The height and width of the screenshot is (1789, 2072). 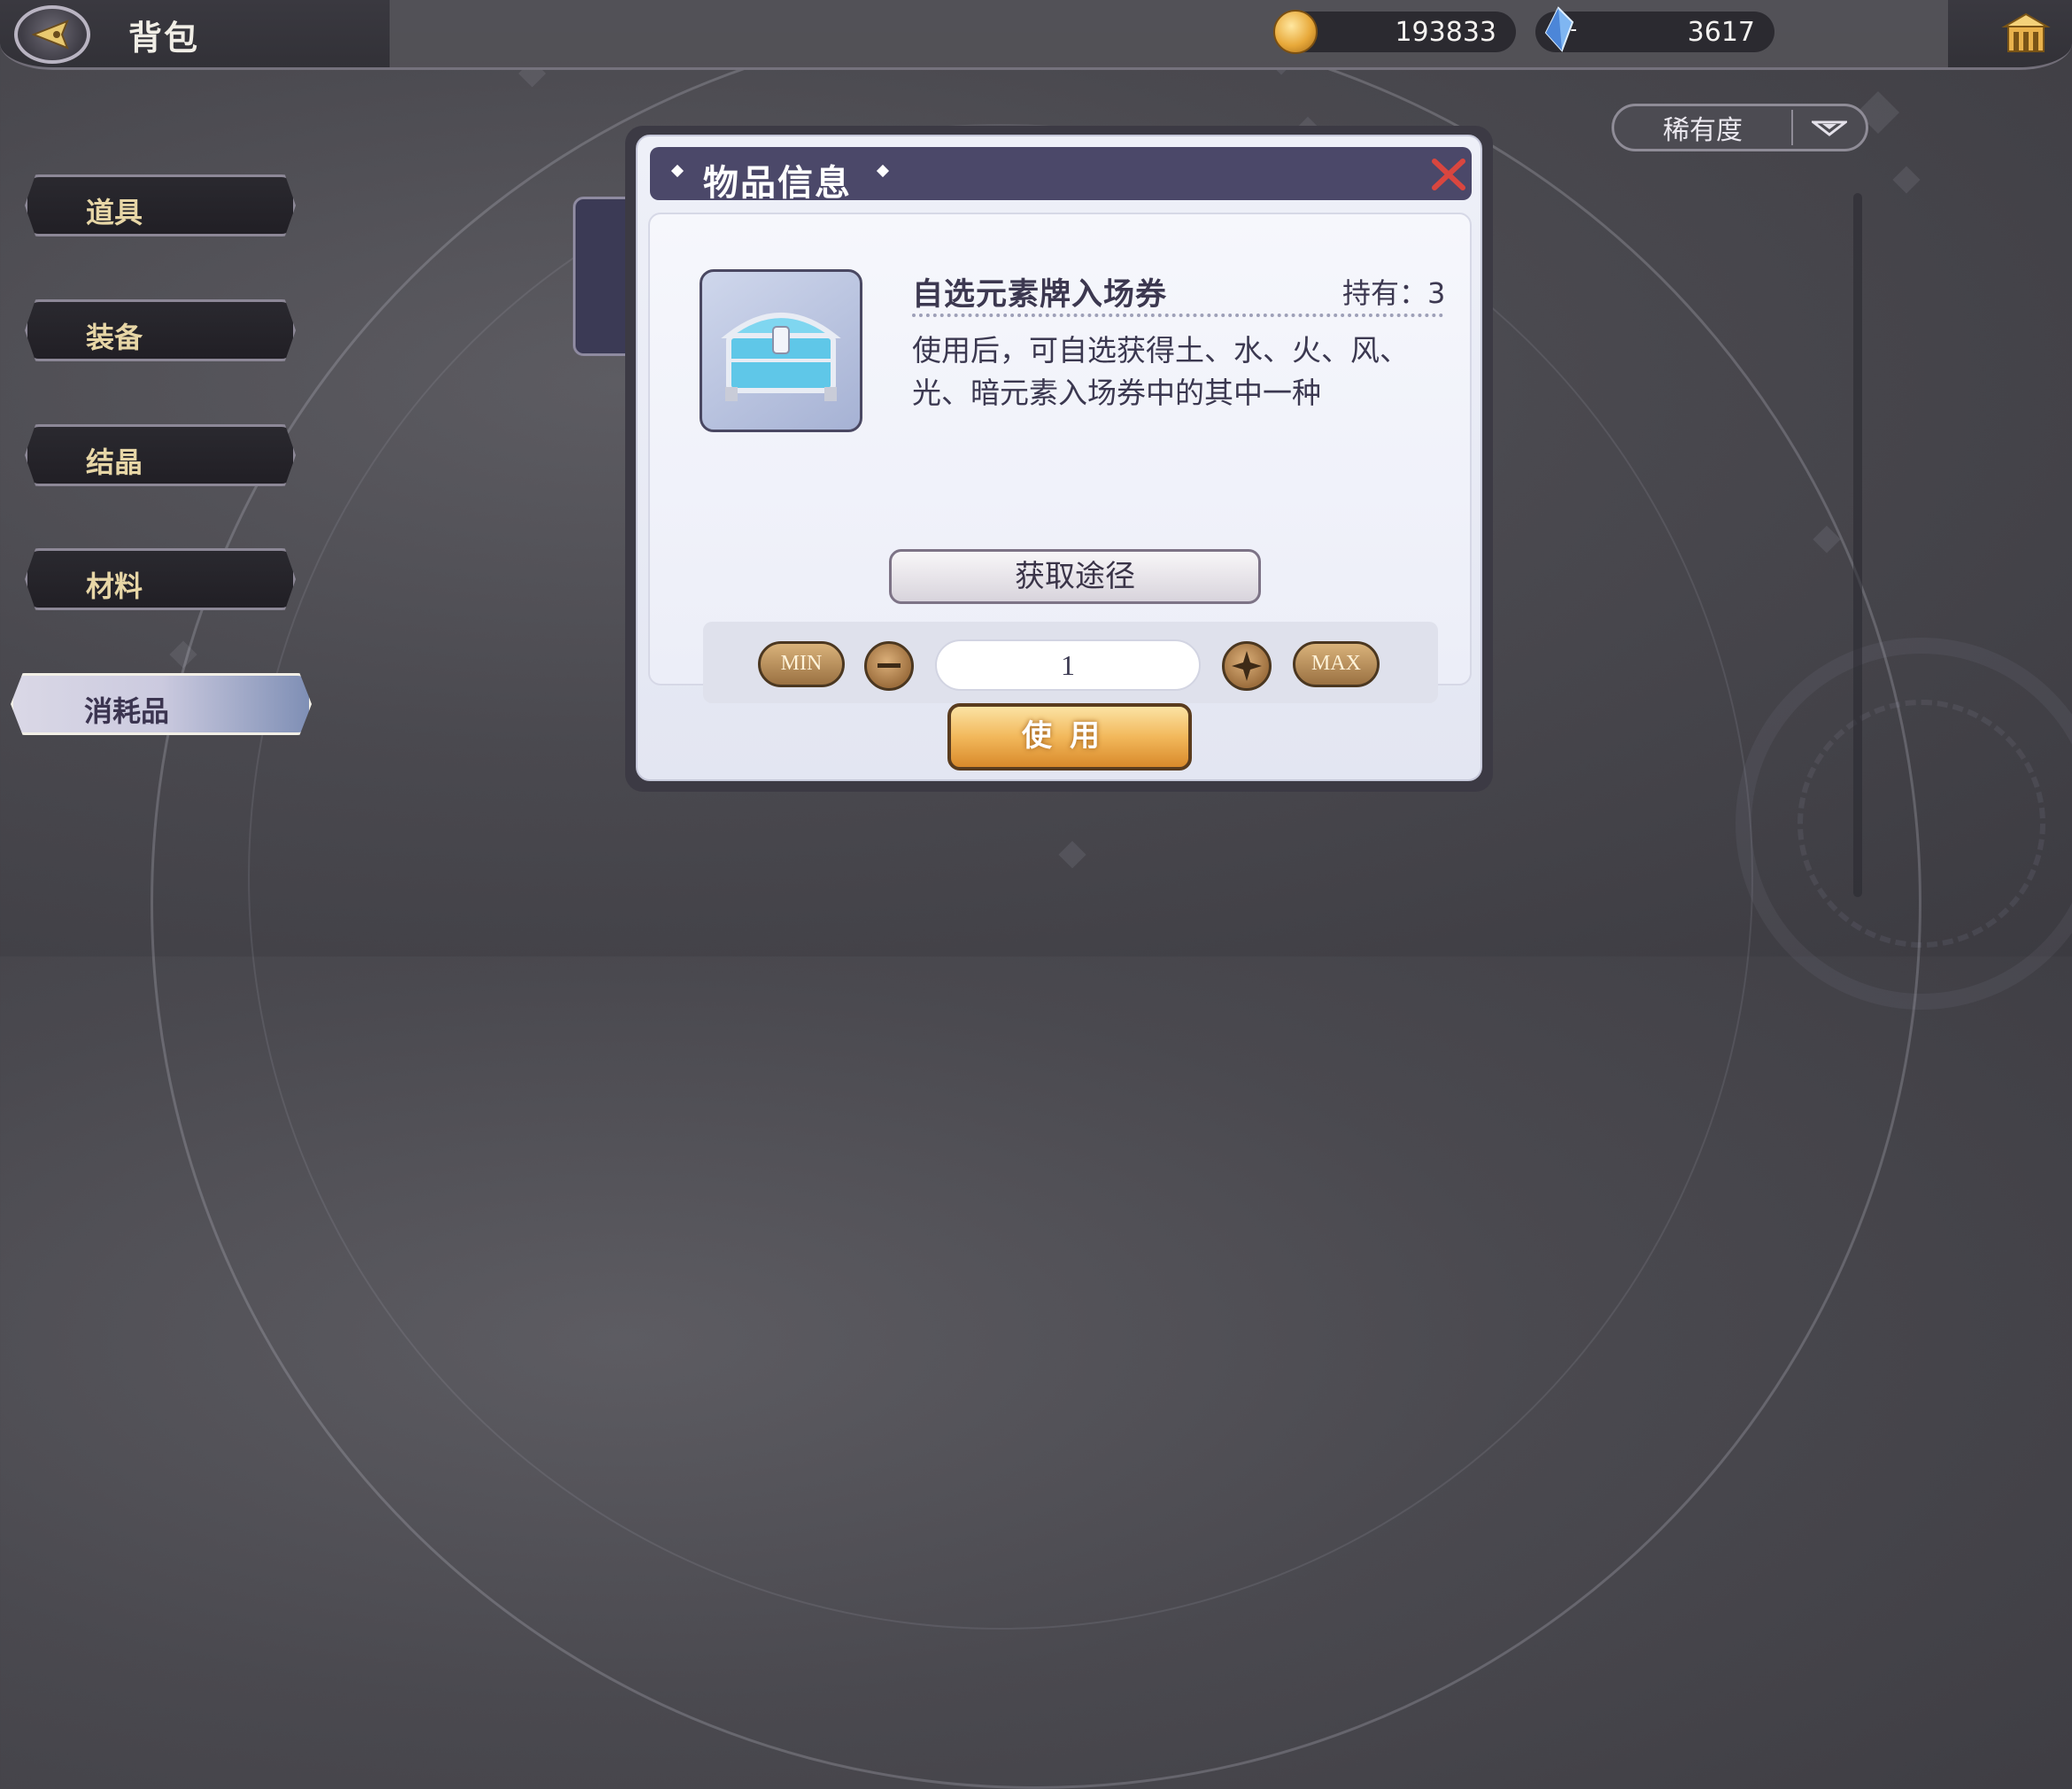 I want to click on use-button: 使用, so click(x=1069, y=737).